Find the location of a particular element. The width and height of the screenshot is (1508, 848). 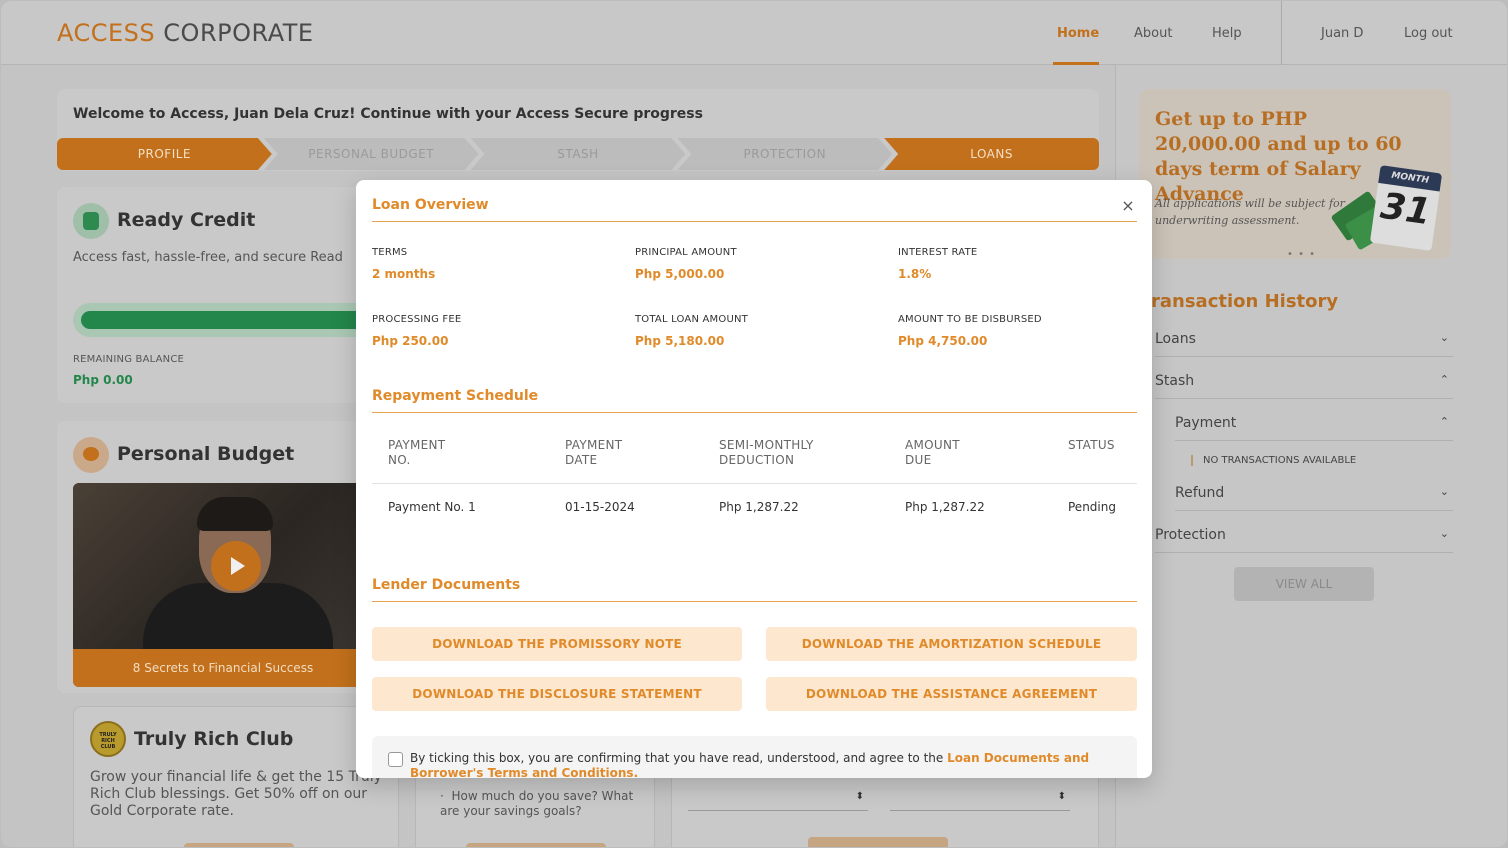

download-disclosure-statement-button: DOWNLOAD THE DISCLOSURE STATEMENT is located at coordinates (557, 694).